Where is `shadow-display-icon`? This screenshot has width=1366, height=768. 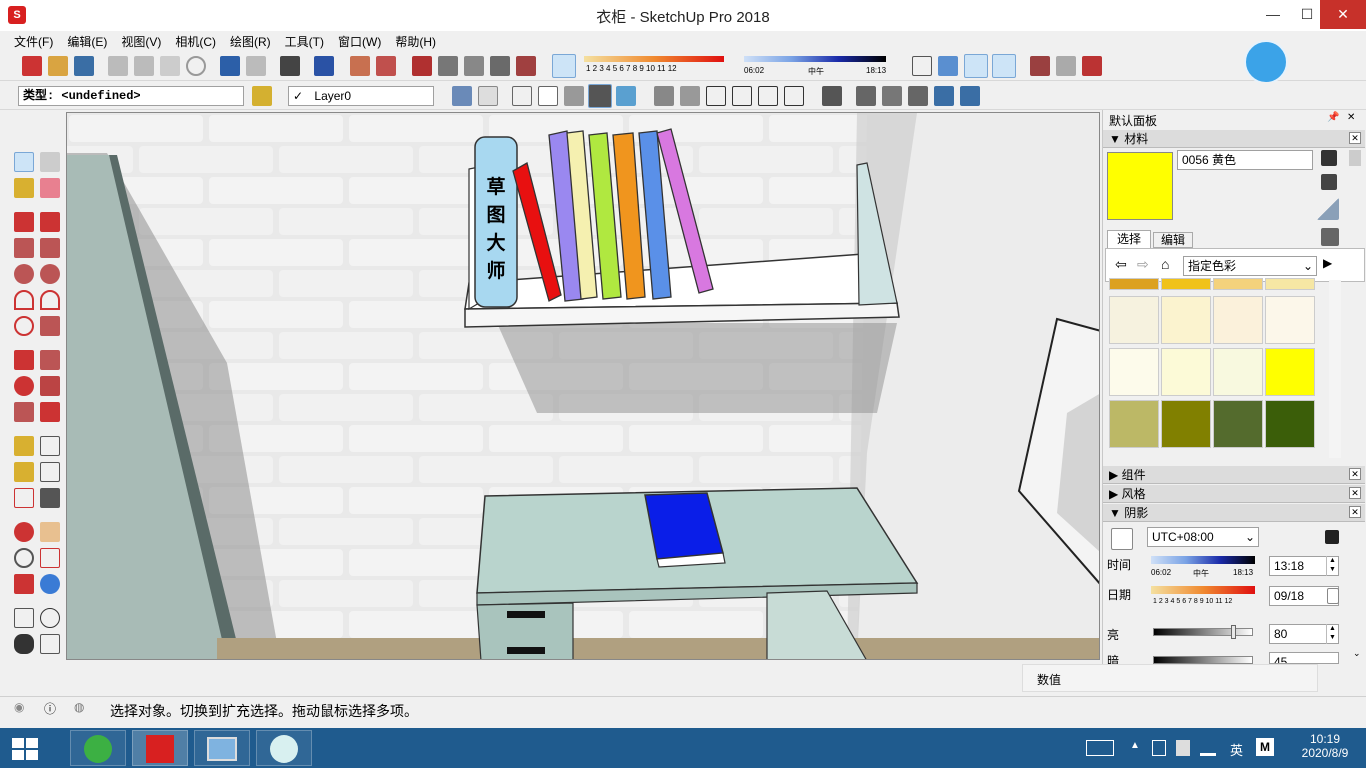 shadow-display-icon is located at coordinates (1122, 539).